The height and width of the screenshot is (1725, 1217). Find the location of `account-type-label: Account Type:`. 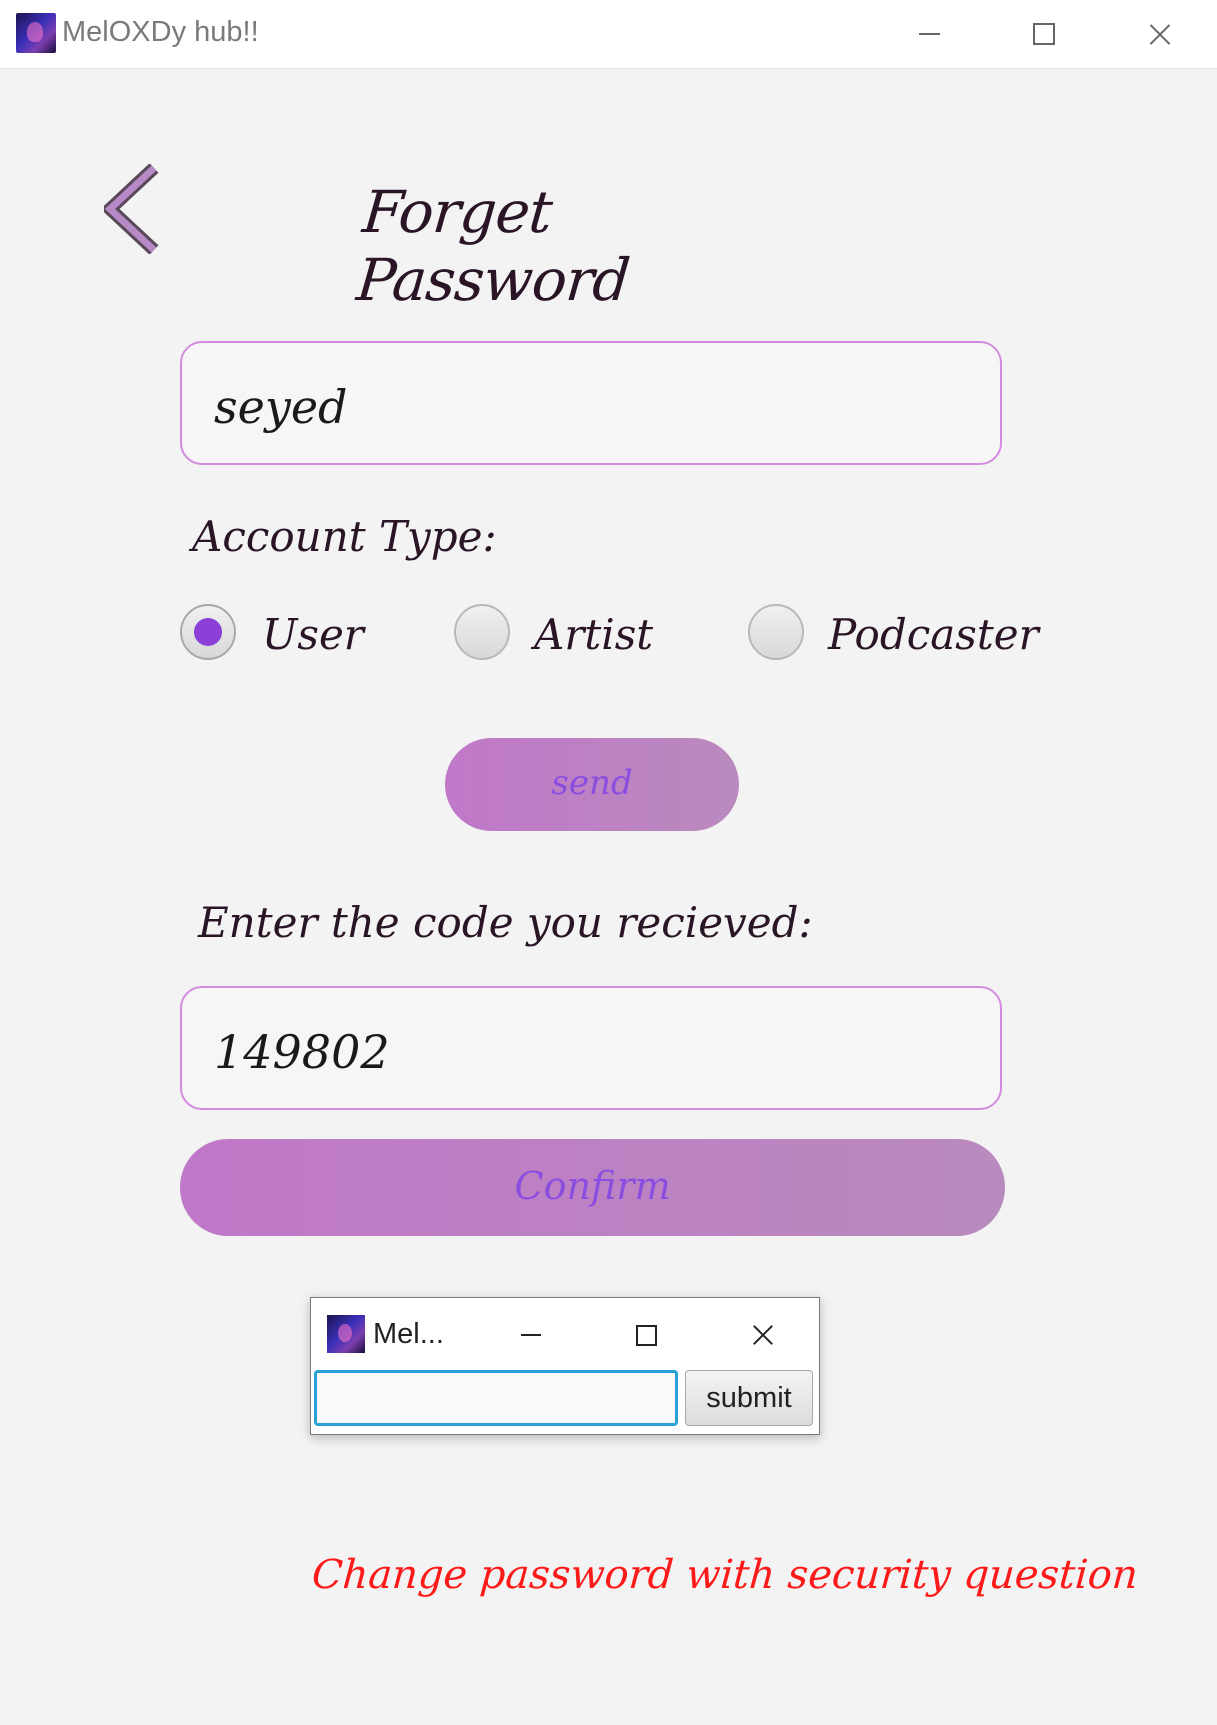

account-type-label: Account Type: is located at coordinates (344, 536).